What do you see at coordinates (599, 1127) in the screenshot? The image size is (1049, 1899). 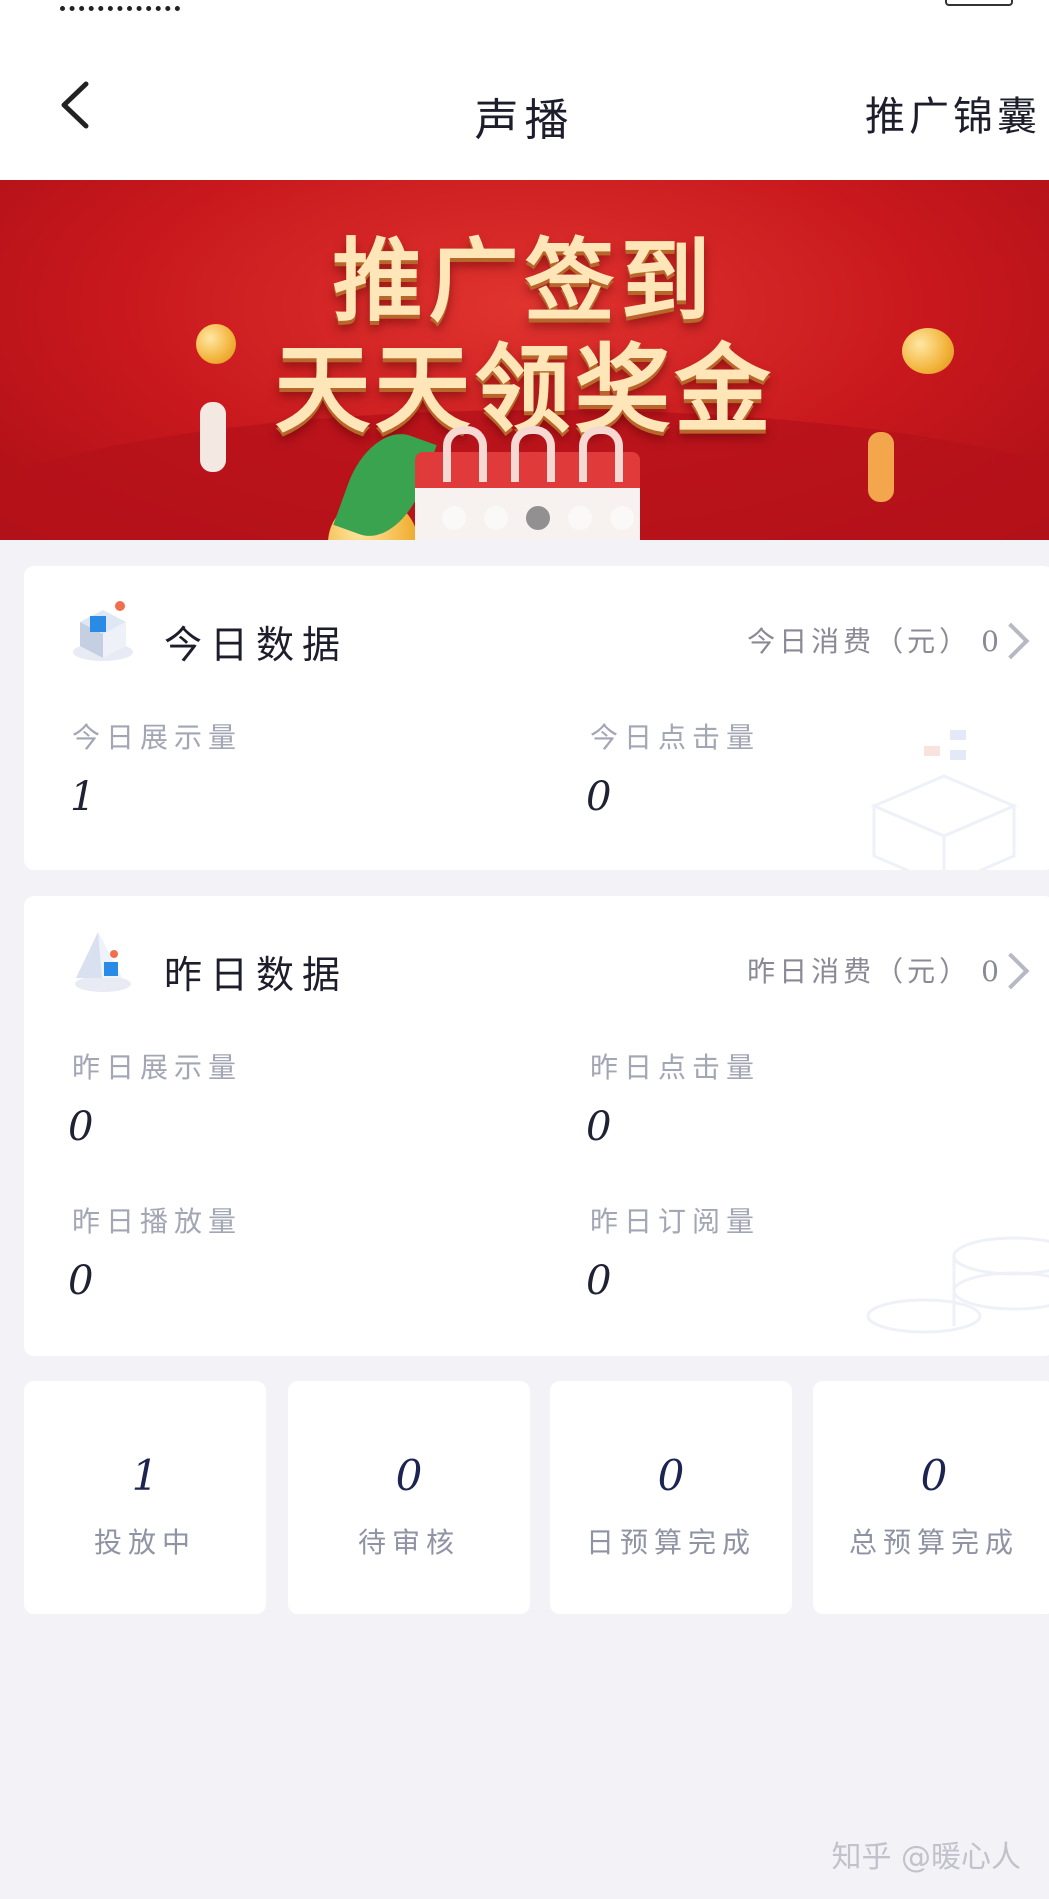 I see `yesterday-clicks-value: 0` at bounding box center [599, 1127].